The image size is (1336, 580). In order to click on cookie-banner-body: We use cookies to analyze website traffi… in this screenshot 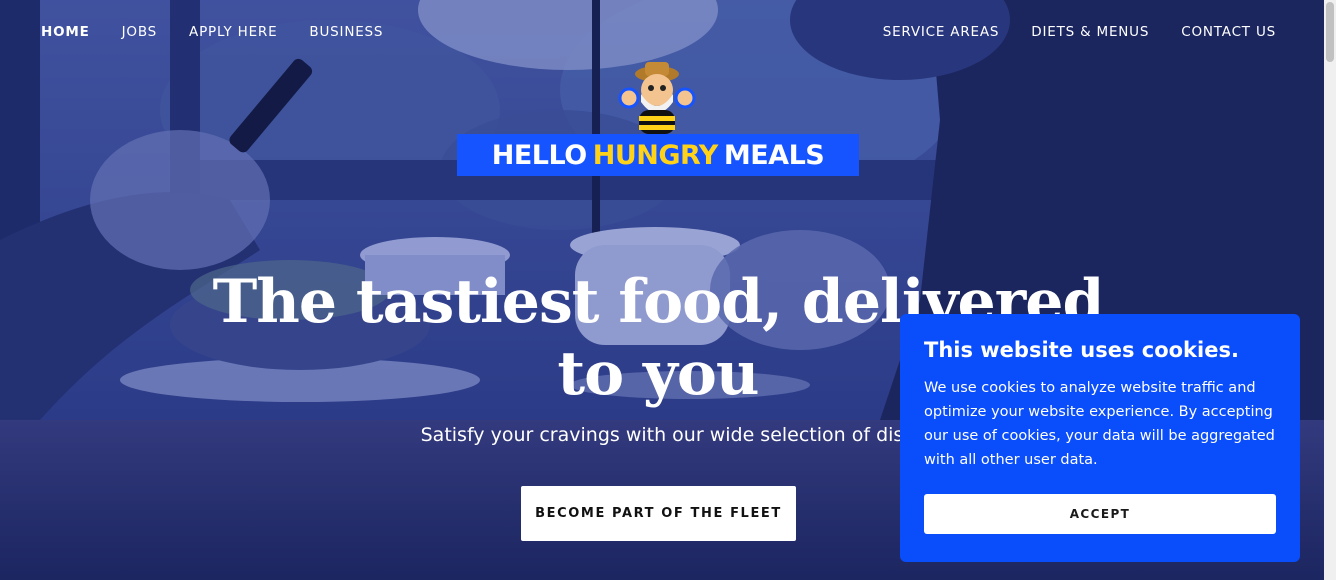, I will do `click(1099, 424)`.